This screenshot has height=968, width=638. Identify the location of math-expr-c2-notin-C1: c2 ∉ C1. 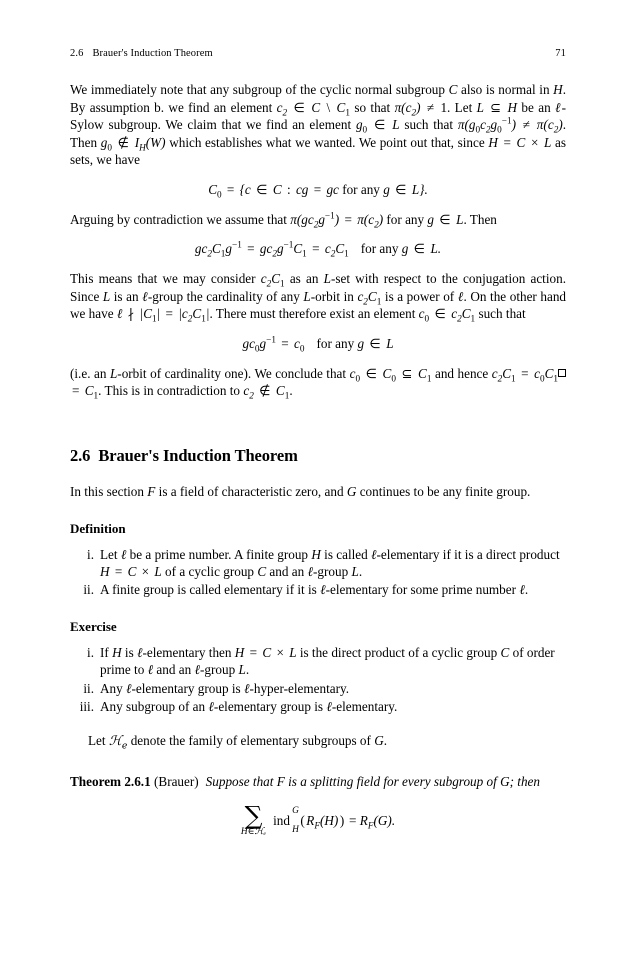
(266, 392).